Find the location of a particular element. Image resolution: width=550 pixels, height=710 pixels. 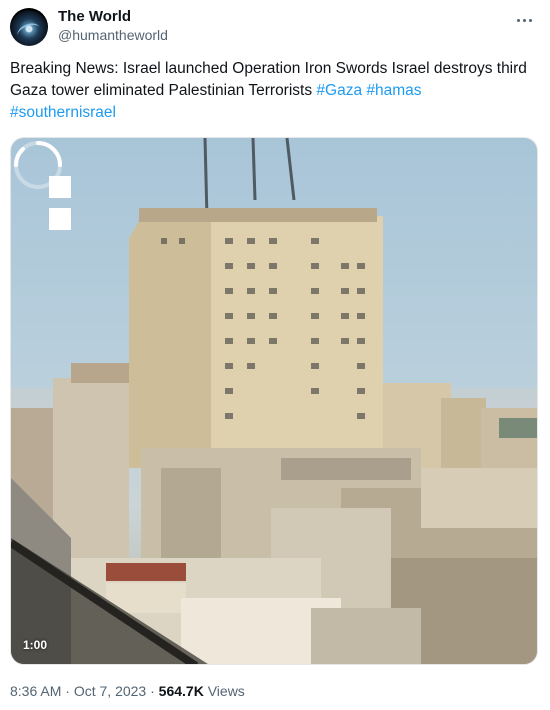

more-options-icon is located at coordinates (524, 20).